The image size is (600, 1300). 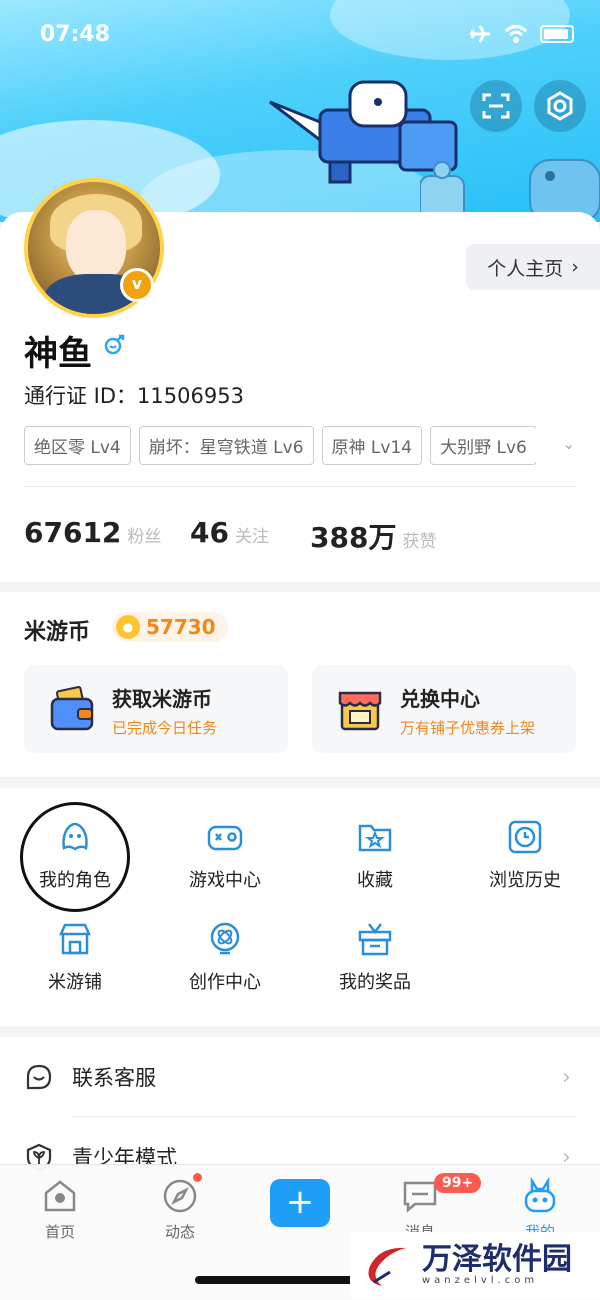 What do you see at coordinates (73, 532) in the screenshot?
I see `stat-value: 67612` at bounding box center [73, 532].